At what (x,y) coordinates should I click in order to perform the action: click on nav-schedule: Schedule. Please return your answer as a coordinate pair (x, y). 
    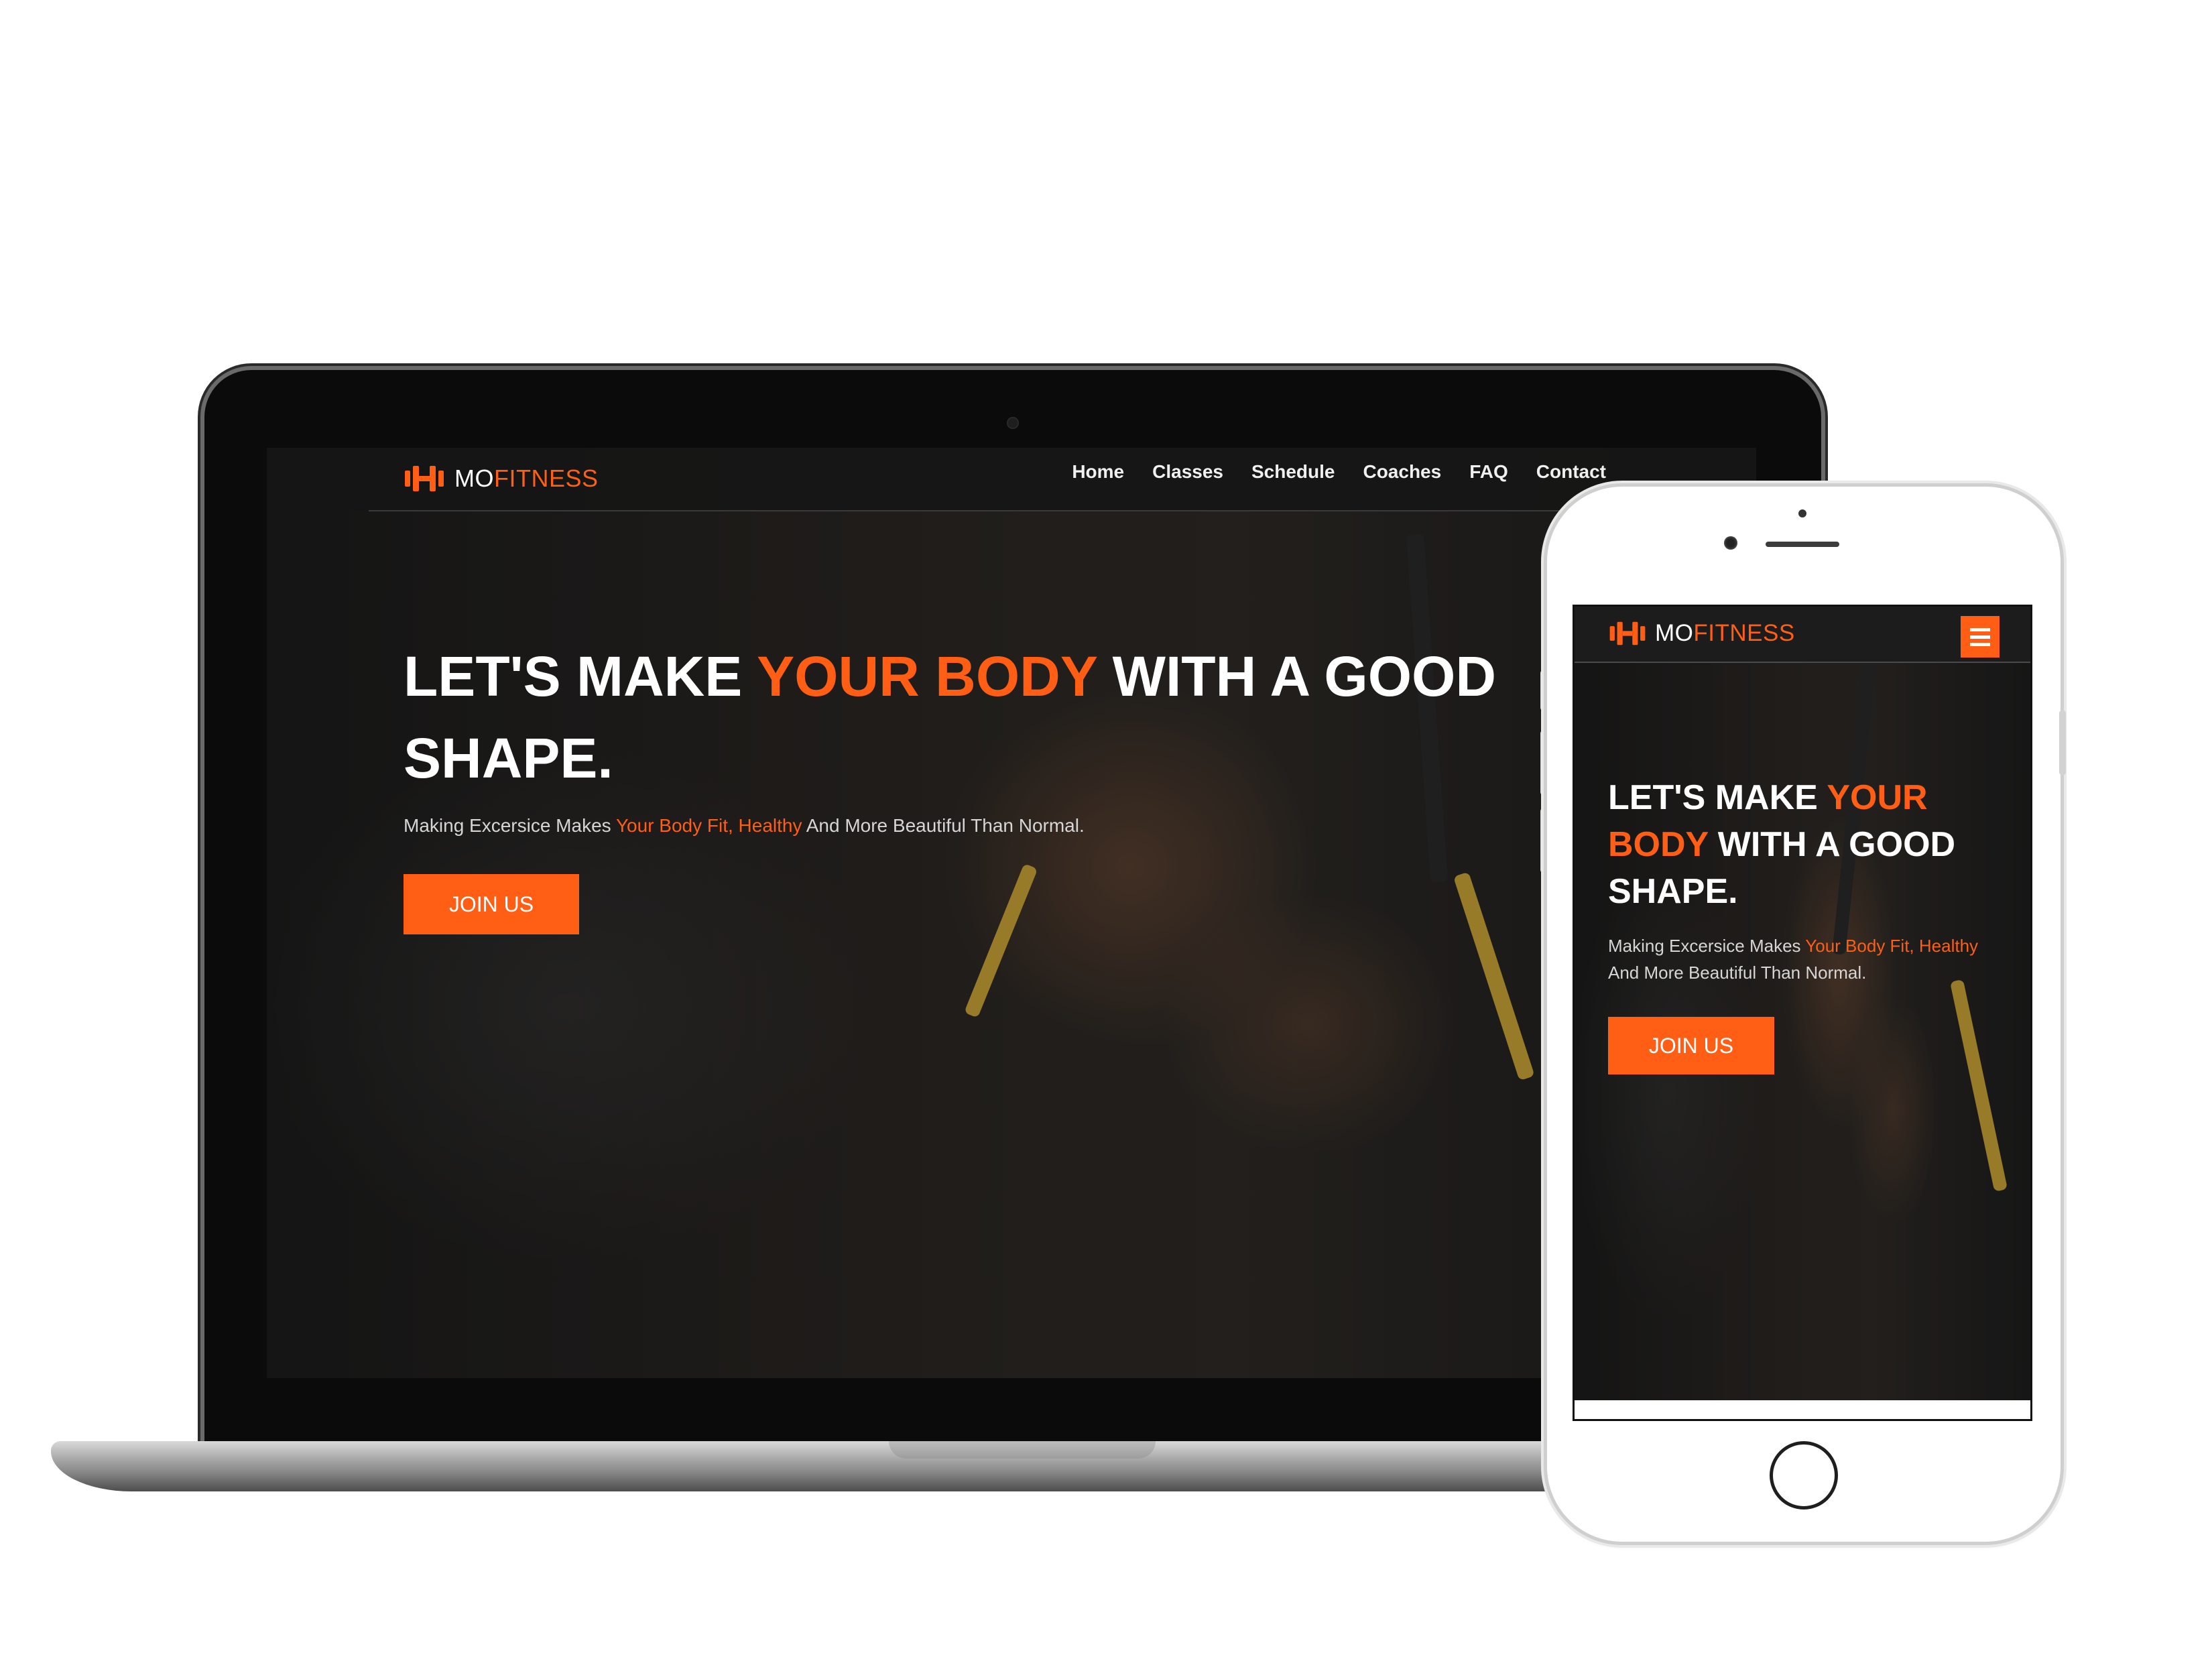
    Looking at the image, I should click on (1293, 472).